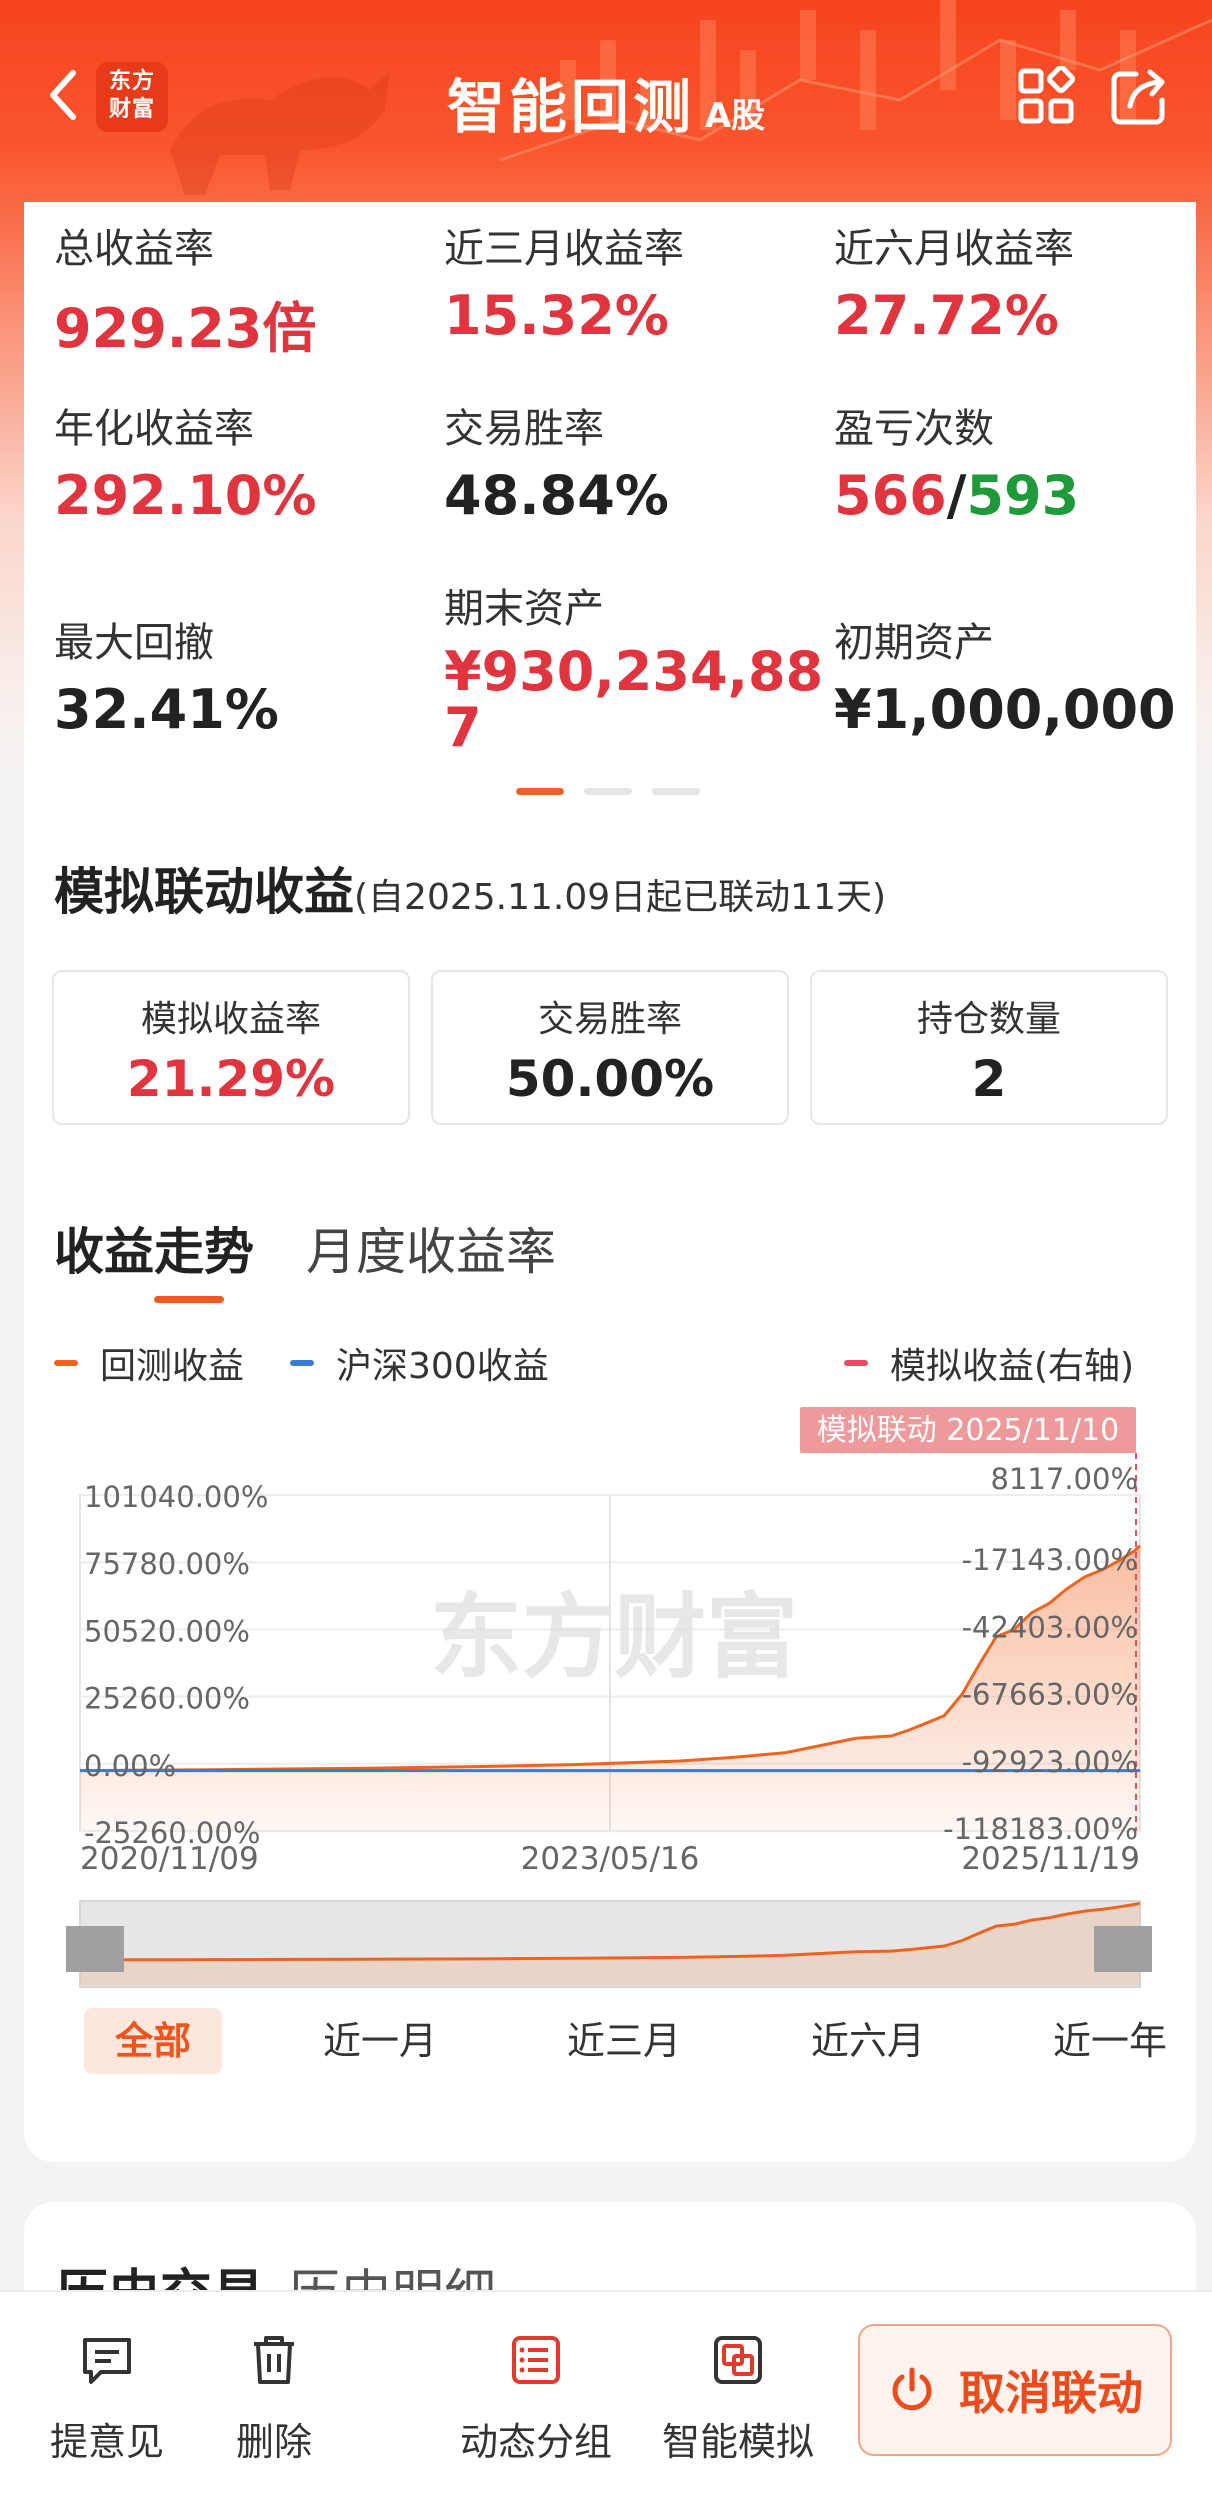 The width and height of the screenshot is (1212, 2502). I want to click on sim-box-label: 持仓数量, so click(988, 1019).